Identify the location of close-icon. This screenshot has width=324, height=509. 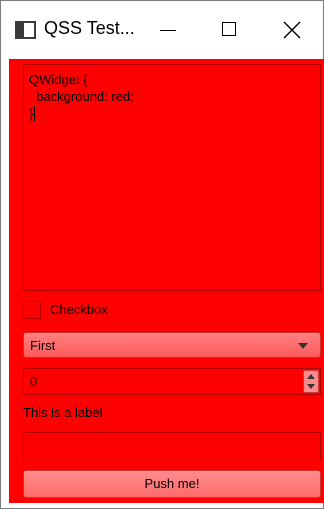
(292, 30).